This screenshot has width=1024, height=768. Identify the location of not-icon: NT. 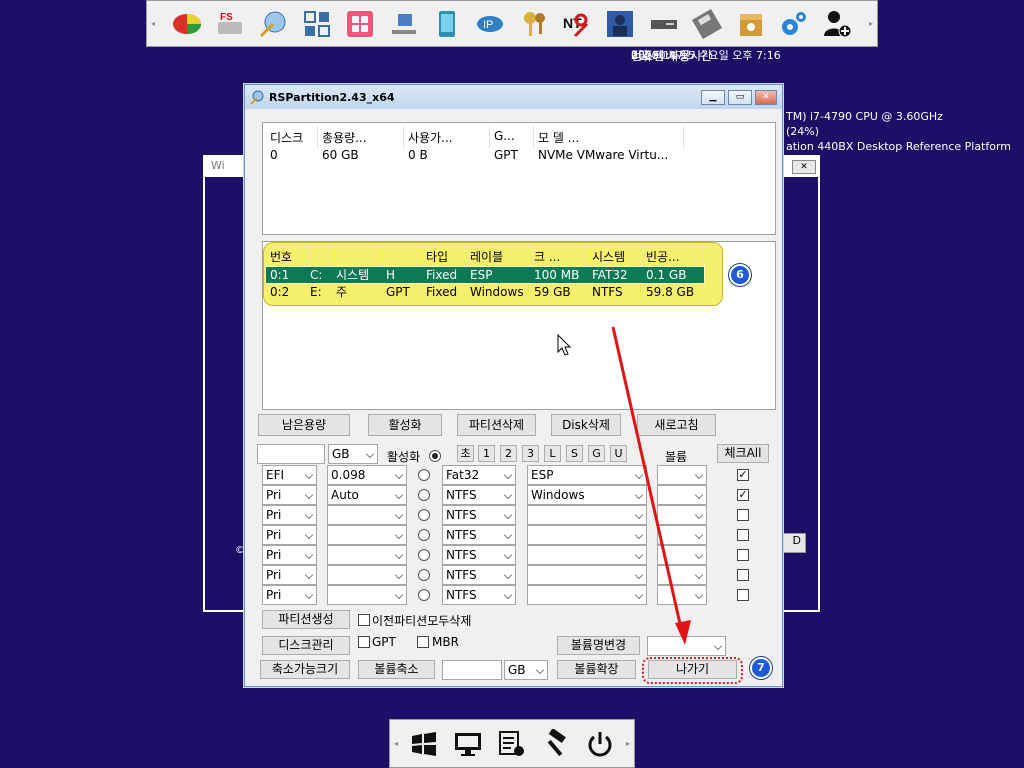
(577, 24).